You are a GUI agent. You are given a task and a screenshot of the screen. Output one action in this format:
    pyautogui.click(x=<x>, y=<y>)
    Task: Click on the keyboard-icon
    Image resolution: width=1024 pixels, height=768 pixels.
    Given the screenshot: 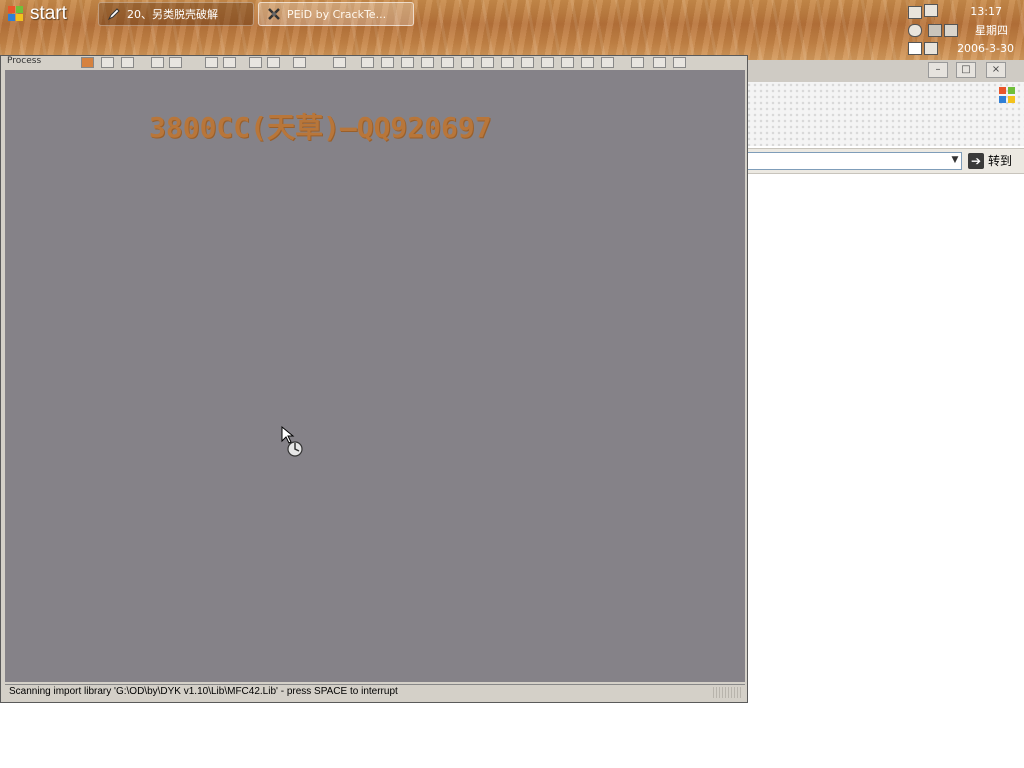 What is the action you would take?
    pyautogui.click(x=935, y=30)
    